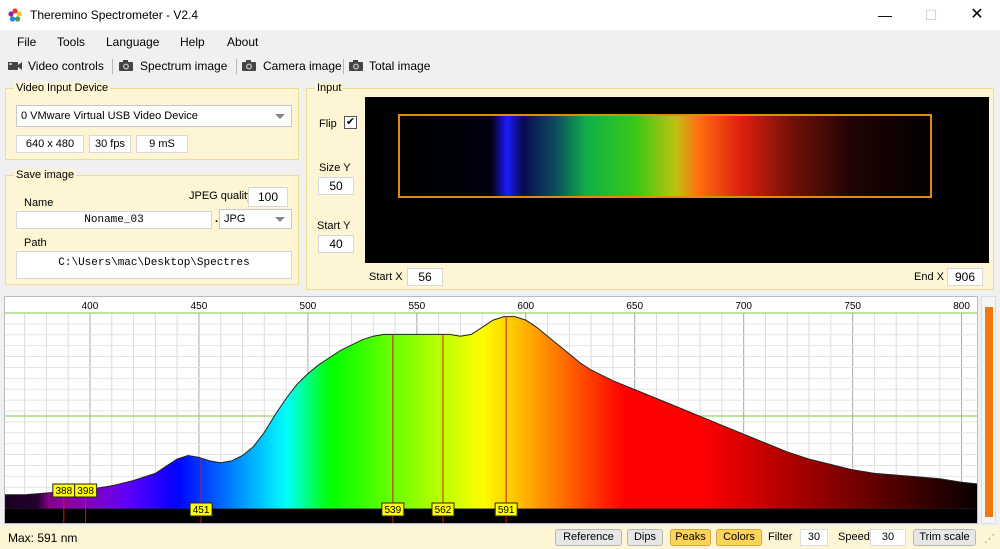 This screenshot has width=1000, height=549. I want to click on jpeg-quality-value: 100, so click(268, 197).